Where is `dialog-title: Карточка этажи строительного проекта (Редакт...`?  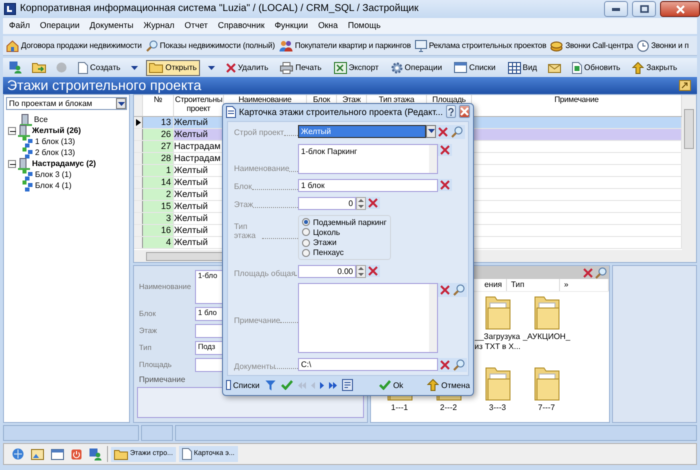 dialog-title: Карточка этажи строительного проекта (Редакт... is located at coordinates (341, 111).